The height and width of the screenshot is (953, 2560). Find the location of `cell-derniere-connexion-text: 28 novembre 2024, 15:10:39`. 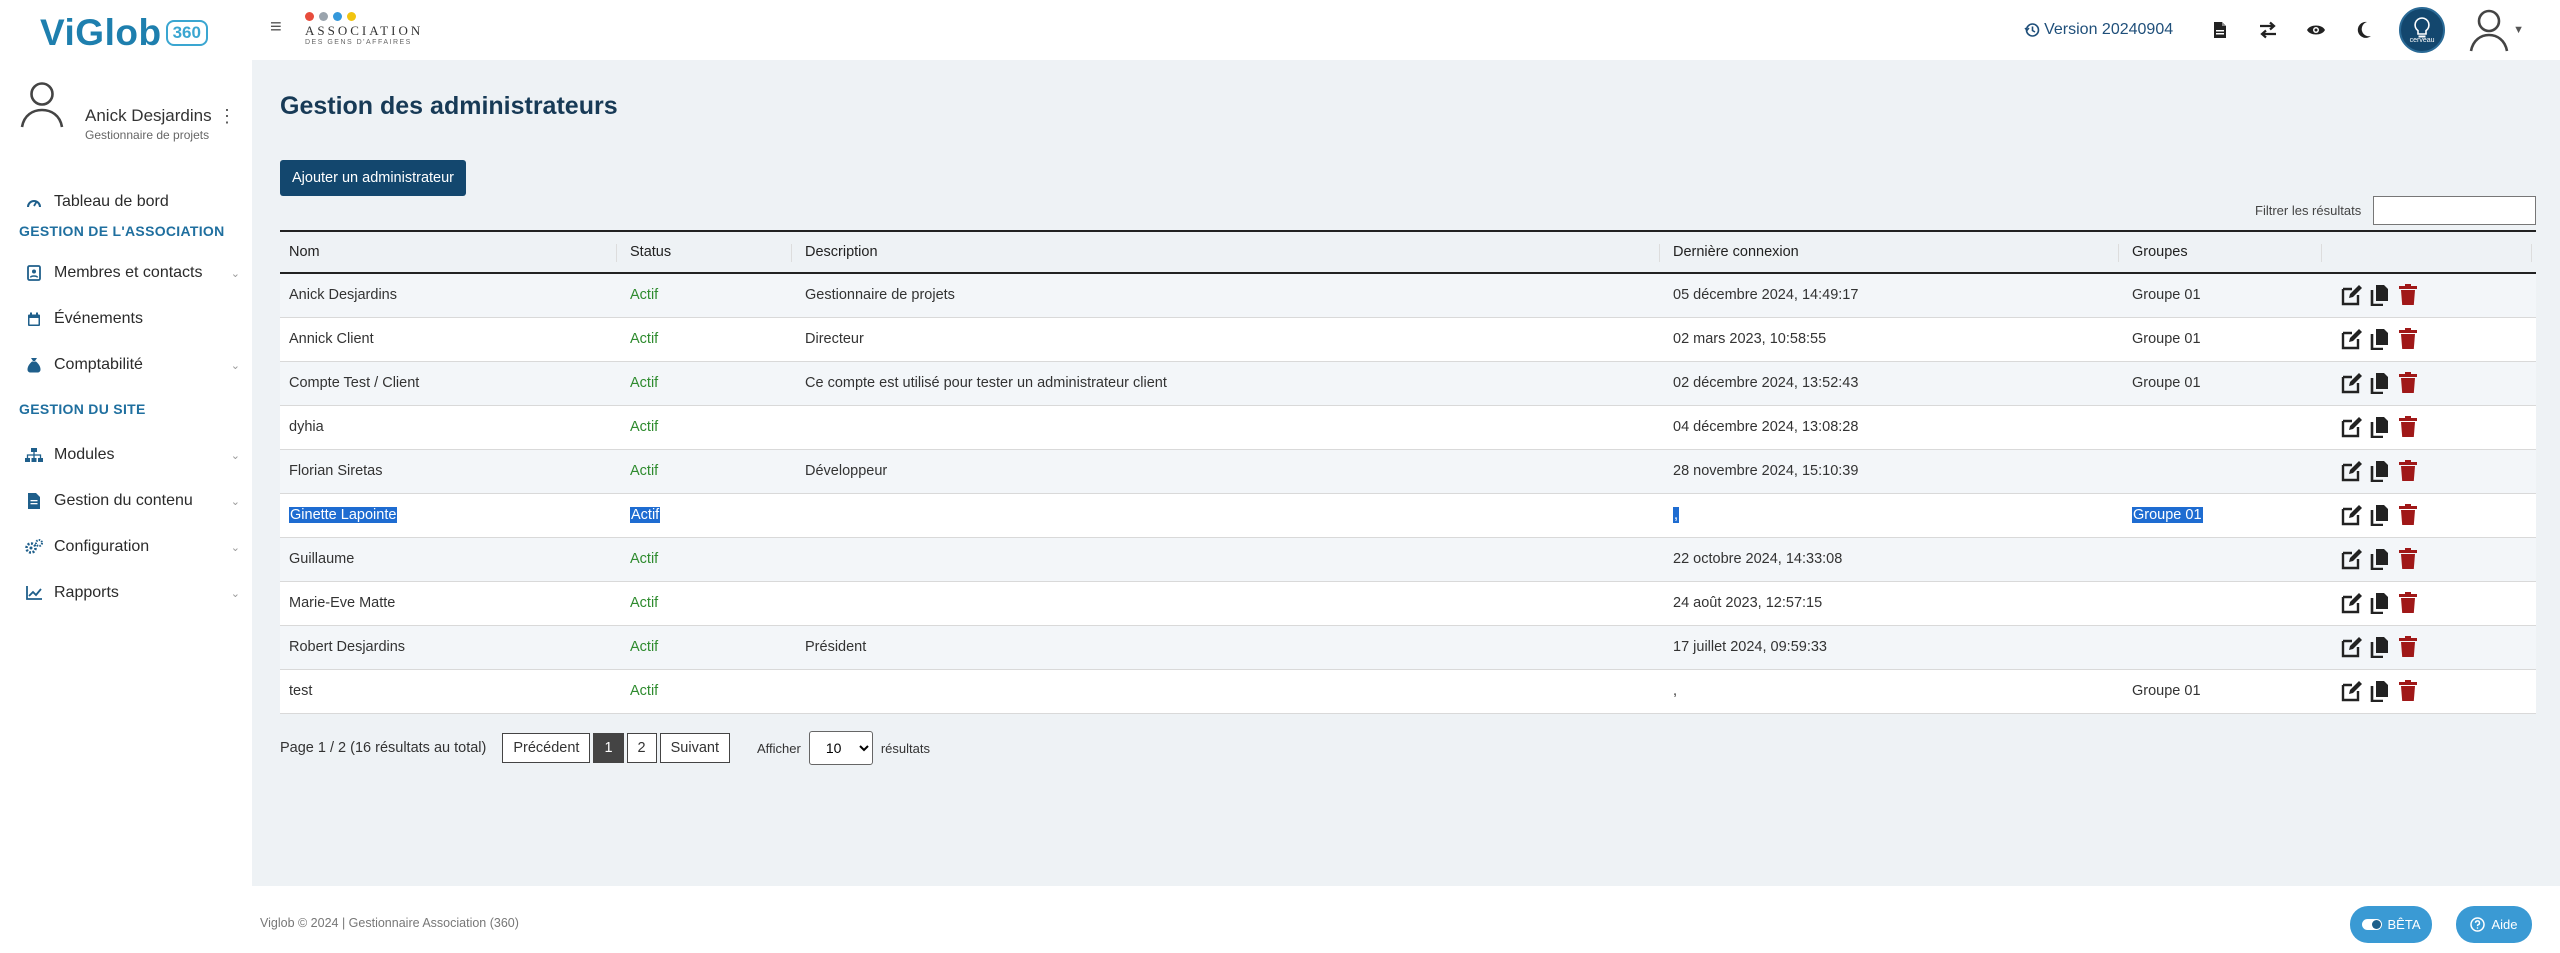

cell-derniere-connexion-text: 28 novembre 2024, 15:10:39 is located at coordinates (1766, 471).